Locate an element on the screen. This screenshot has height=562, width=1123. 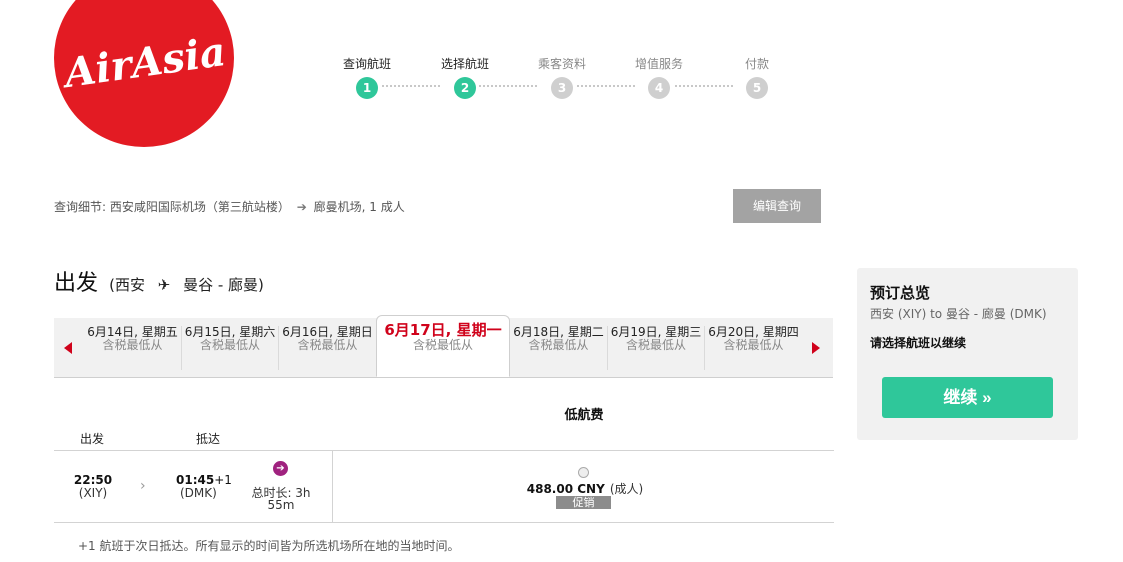
date-tab: 6月19日, 星期三 含税最低从 is located at coordinates (656, 348).